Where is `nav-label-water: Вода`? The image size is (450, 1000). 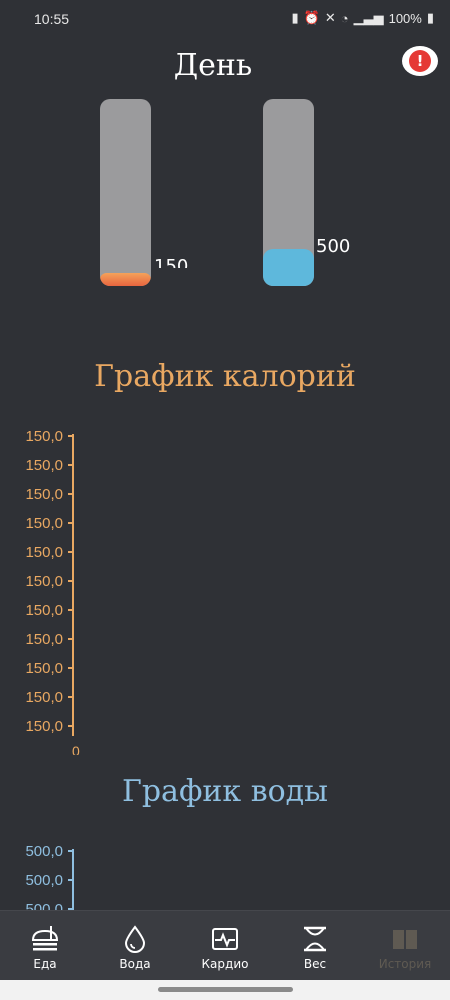
nav-label-water: Вода is located at coordinates (135, 964).